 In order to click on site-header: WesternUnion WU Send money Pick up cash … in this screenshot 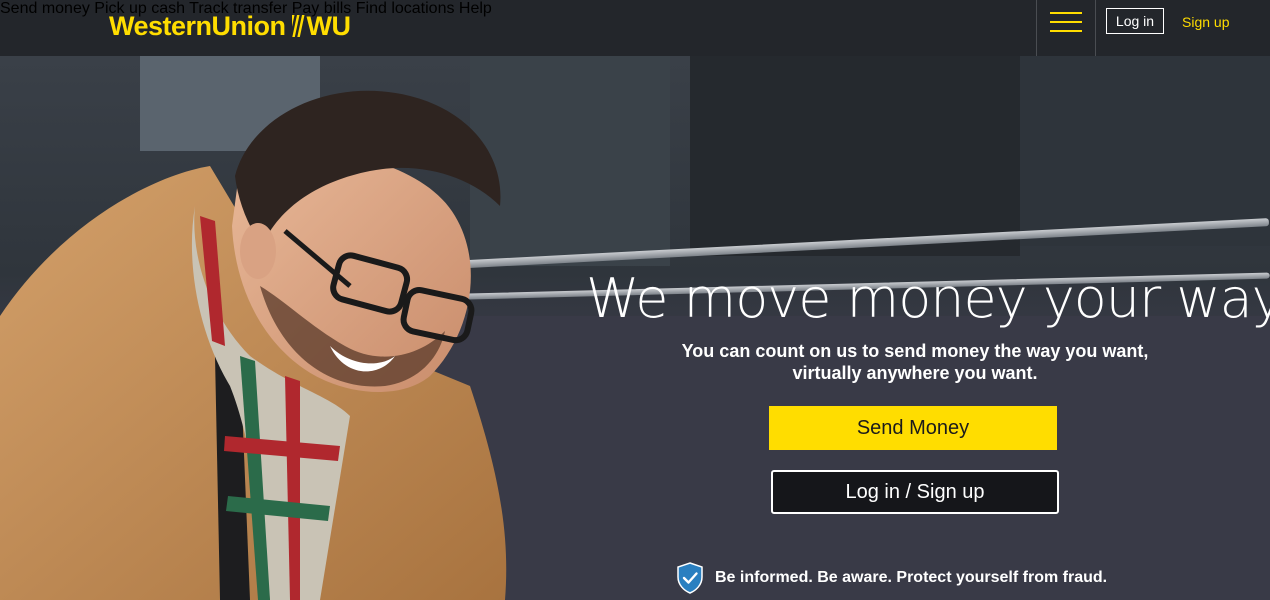, I will do `click(635, 28)`.